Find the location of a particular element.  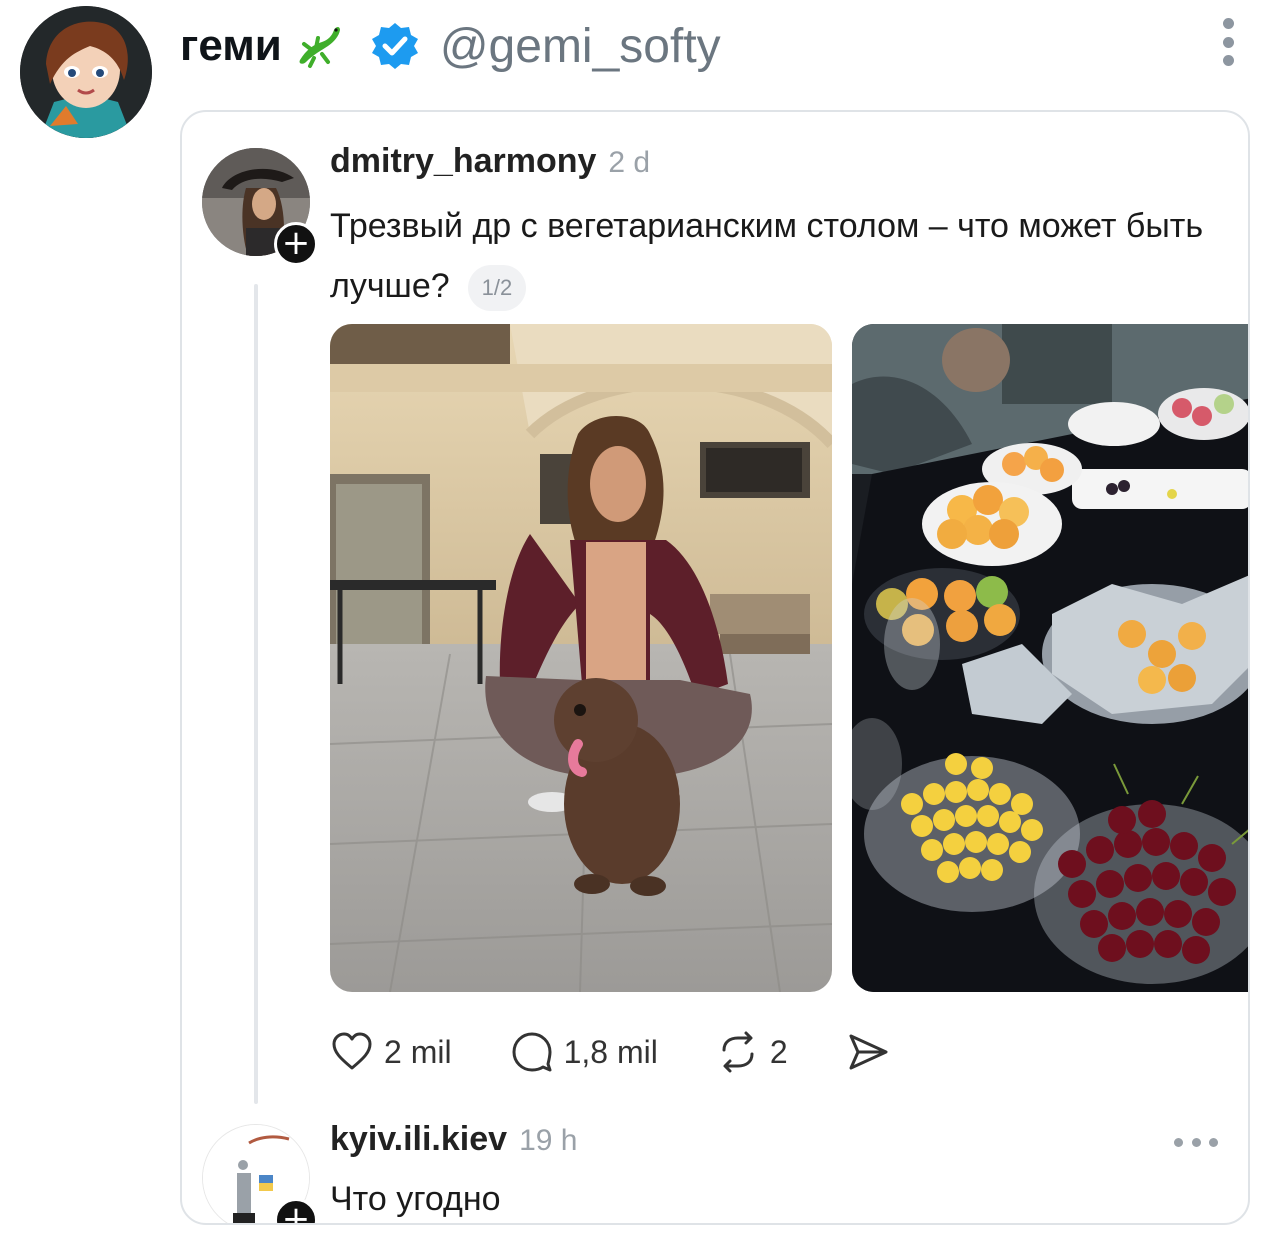

comment-icon is located at coordinates (532, 1052).